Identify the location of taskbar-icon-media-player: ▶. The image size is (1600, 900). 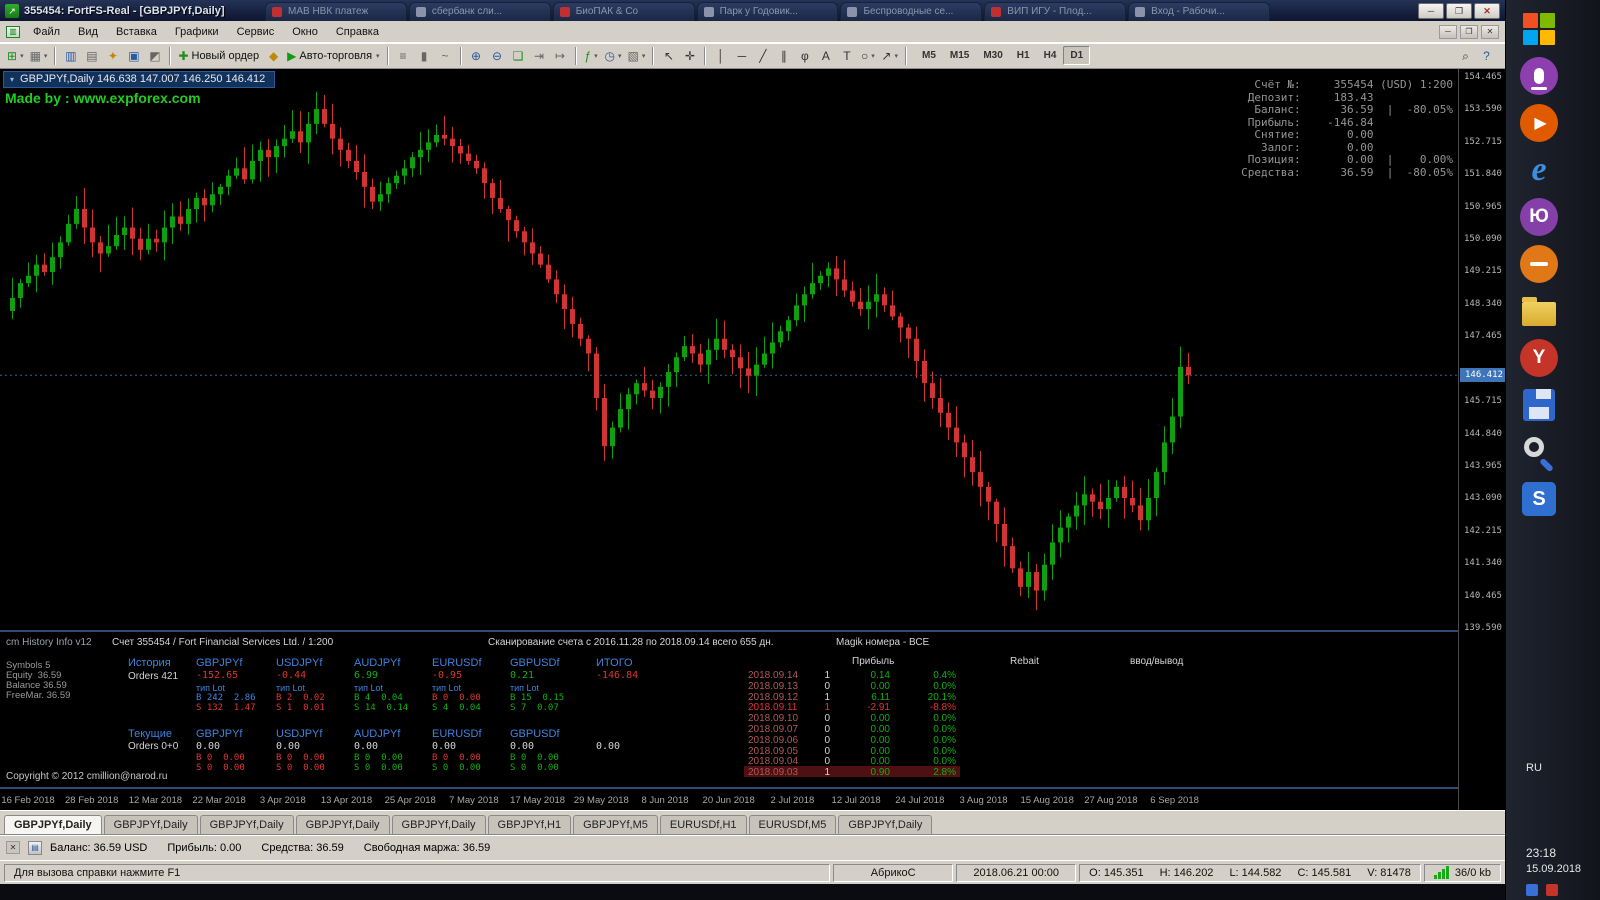
(1539, 123).